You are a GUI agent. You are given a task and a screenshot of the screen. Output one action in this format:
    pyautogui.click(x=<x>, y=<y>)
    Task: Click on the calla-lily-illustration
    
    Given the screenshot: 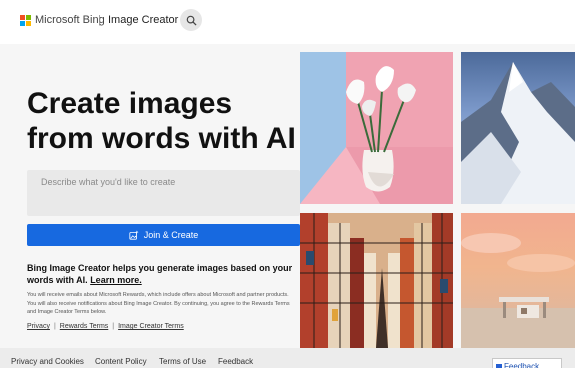 What is the action you would take?
    pyautogui.click(x=376, y=135)
    